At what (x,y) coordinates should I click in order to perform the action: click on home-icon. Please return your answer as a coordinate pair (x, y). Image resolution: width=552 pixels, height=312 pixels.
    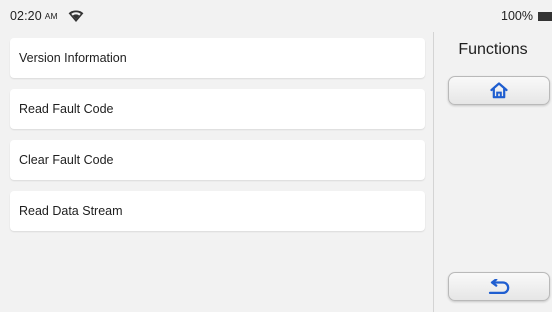
    Looking at the image, I should click on (499, 90).